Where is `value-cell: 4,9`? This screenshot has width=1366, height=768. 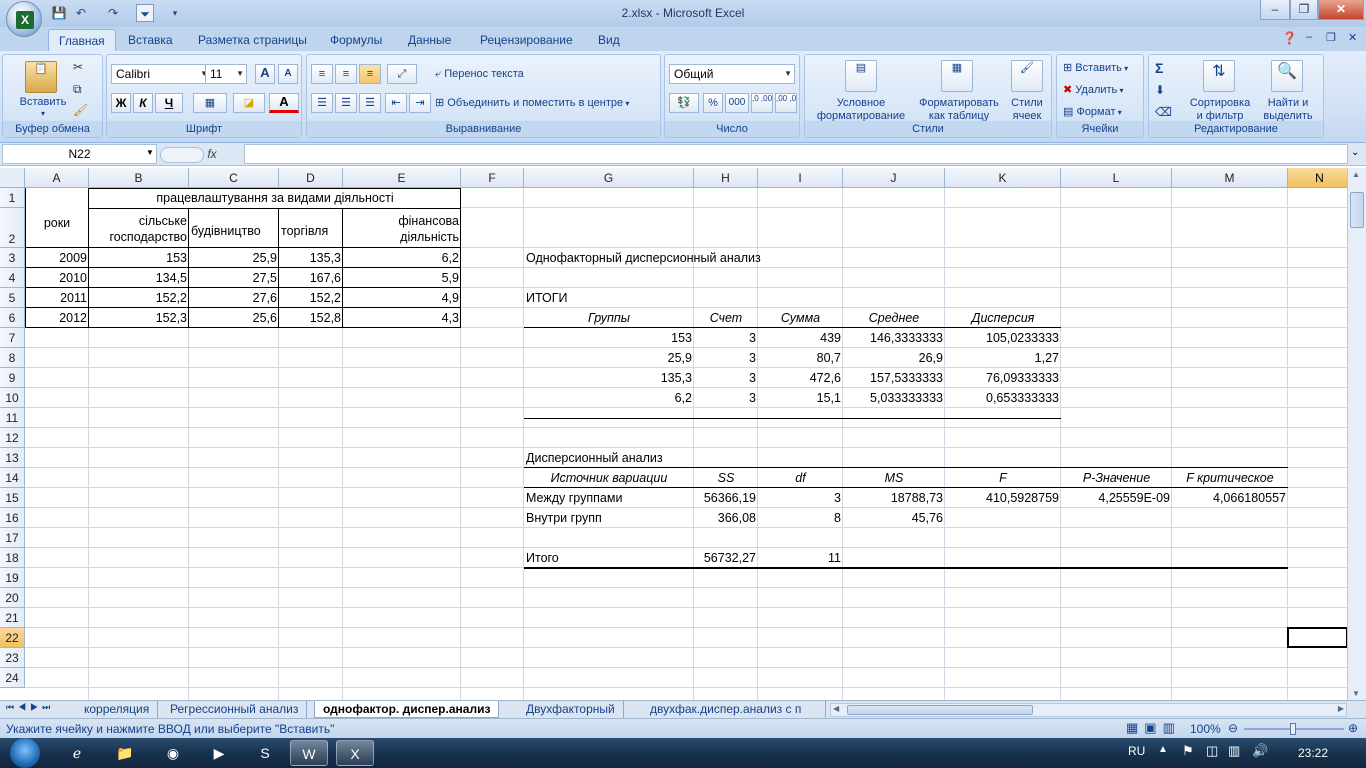 value-cell: 4,9 is located at coordinates (402, 298).